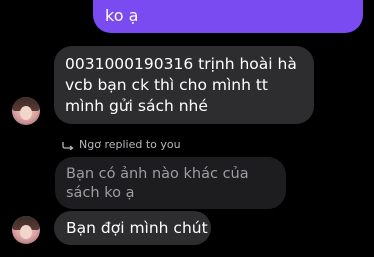  What do you see at coordinates (137, 228) in the screenshot?
I see `incoming-message-text: Bạn đợi mình chút` at bounding box center [137, 228].